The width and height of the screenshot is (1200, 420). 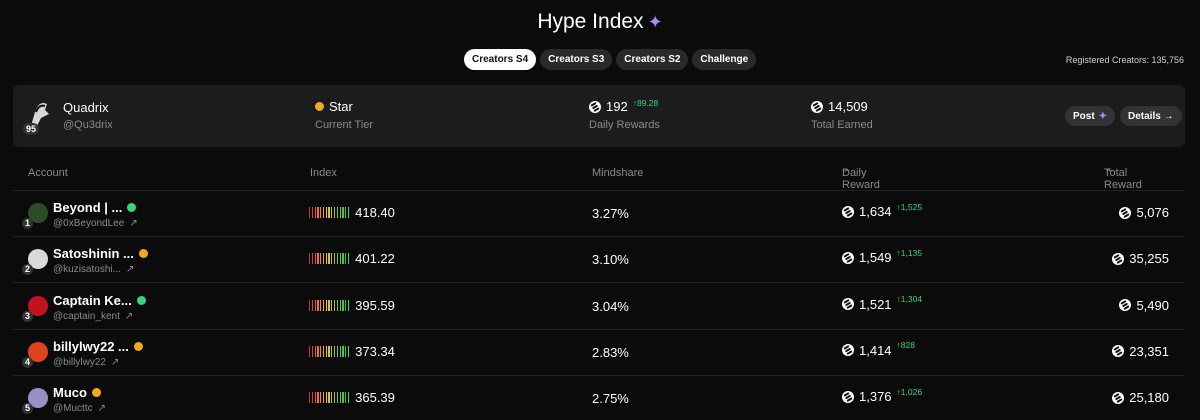 What do you see at coordinates (375, 398) in the screenshot?
I see `index-value: 365.39` at bounding box center [375, 398].